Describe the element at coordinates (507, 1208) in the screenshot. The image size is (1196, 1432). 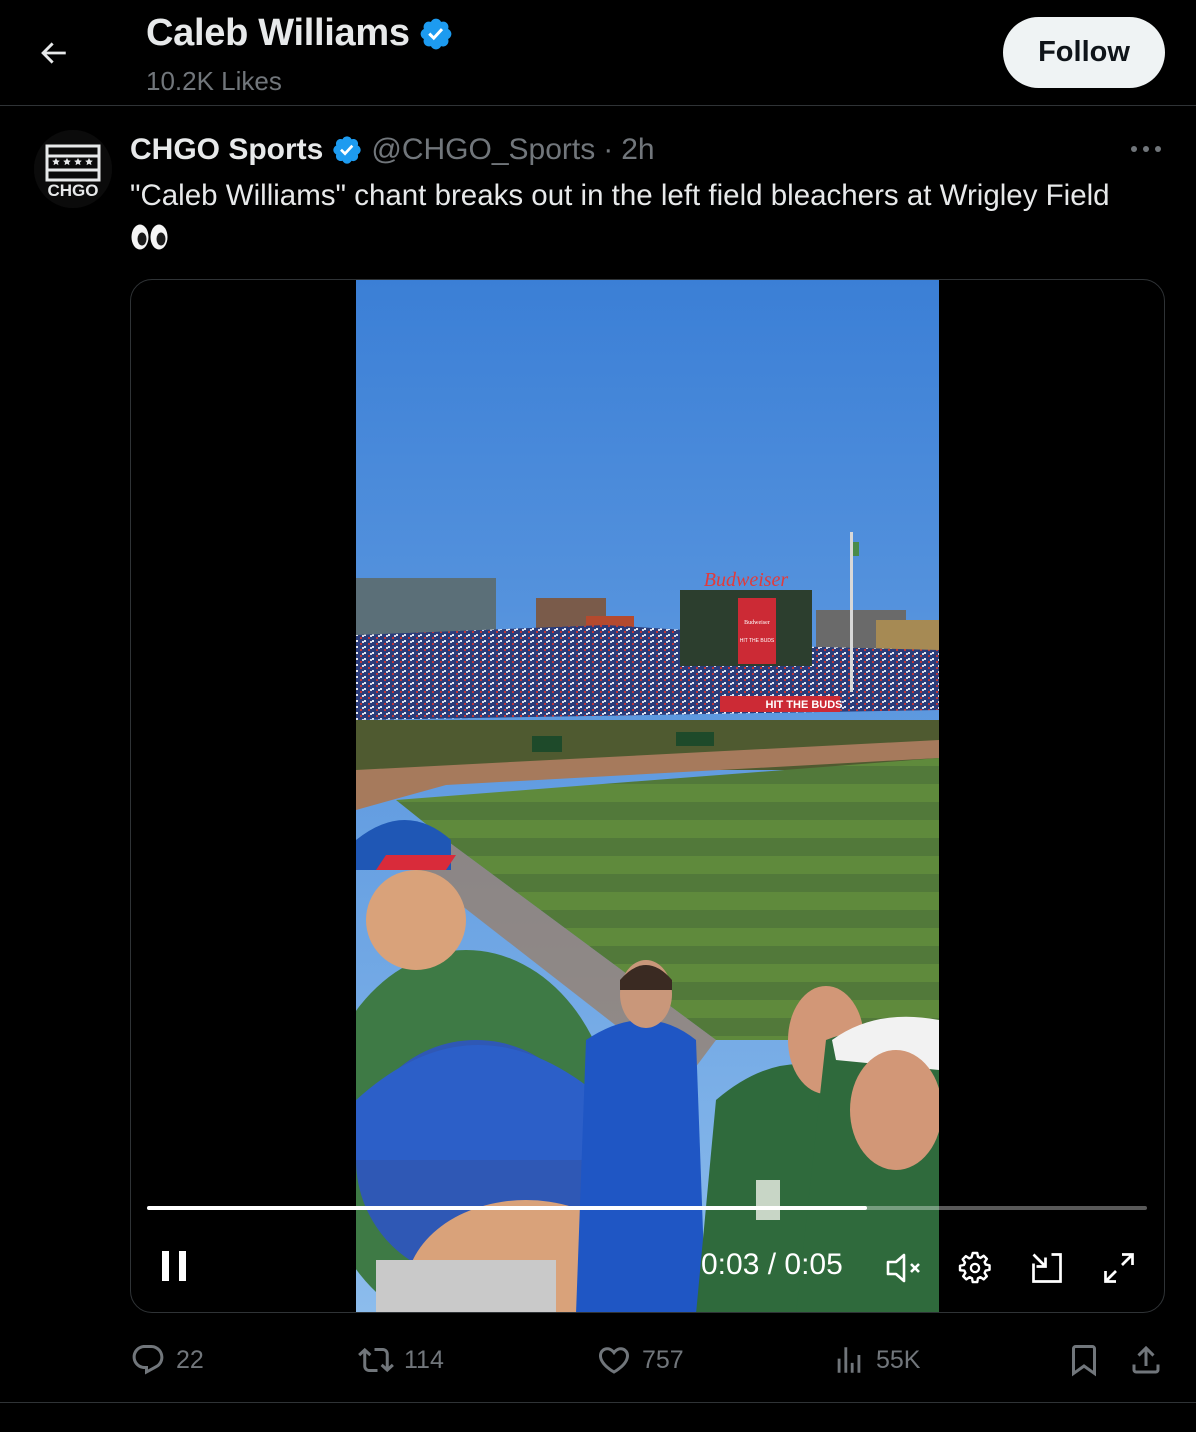
I see `video-progress-fill` at that location.